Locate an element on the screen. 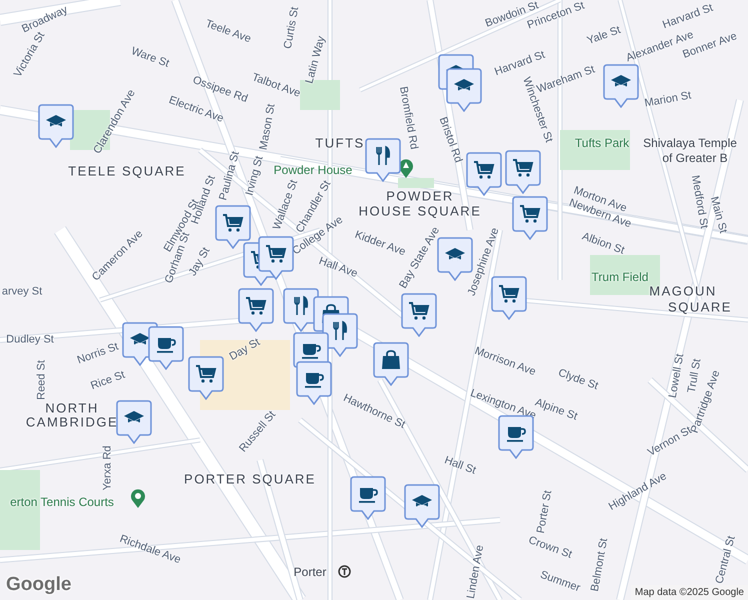  street-label: Jay St is located at coordinates (200, 262).